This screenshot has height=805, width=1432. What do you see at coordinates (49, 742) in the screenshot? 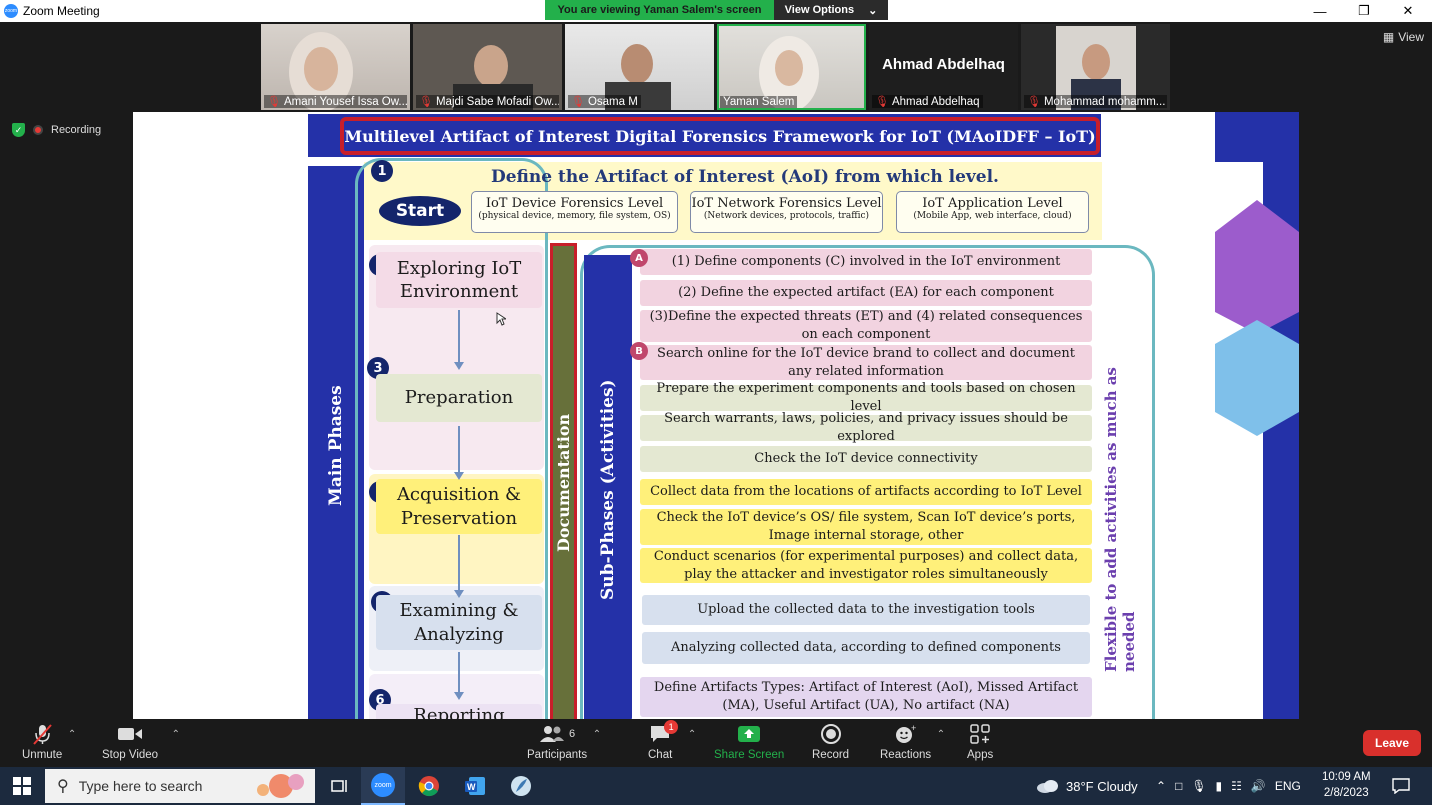
I see `unmute-button: Unmute ⌃` at bounding box center [49, 742].